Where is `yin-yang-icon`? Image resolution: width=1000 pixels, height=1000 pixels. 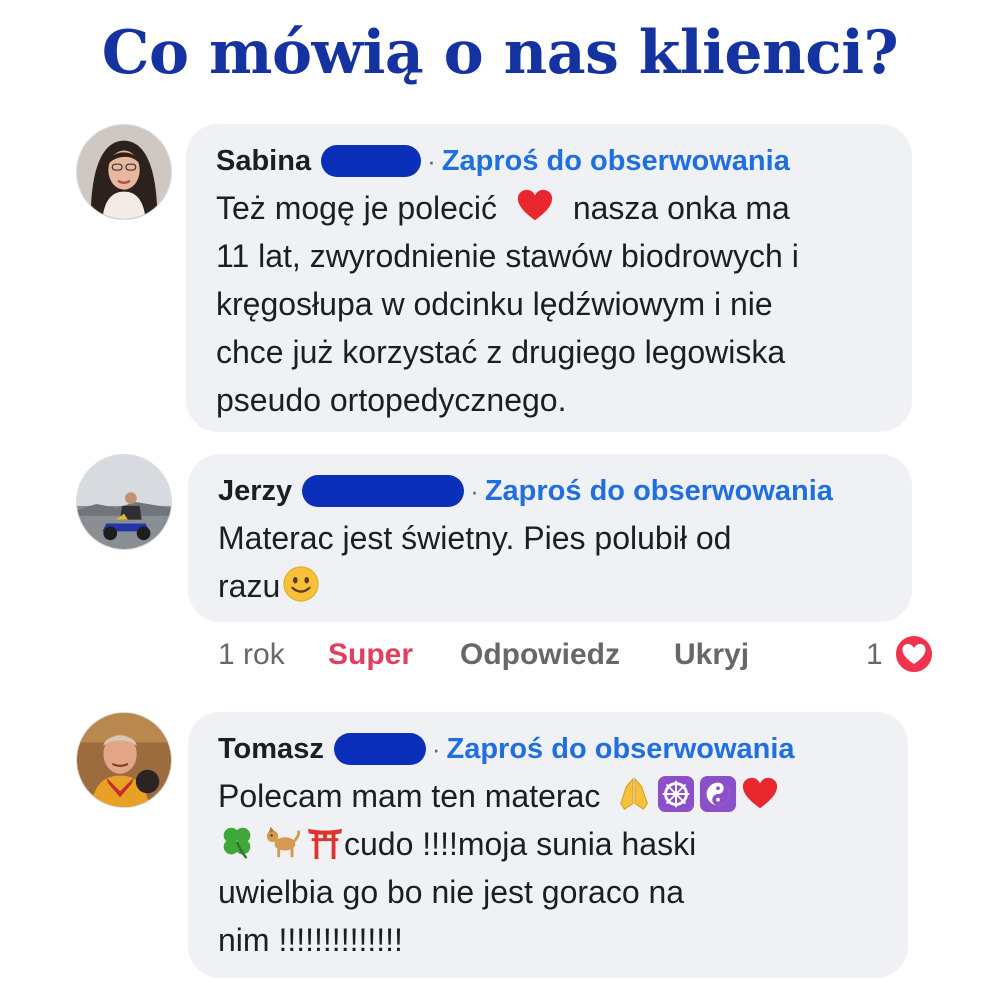
yin-yang-icon is located at coordinates (718, 794).